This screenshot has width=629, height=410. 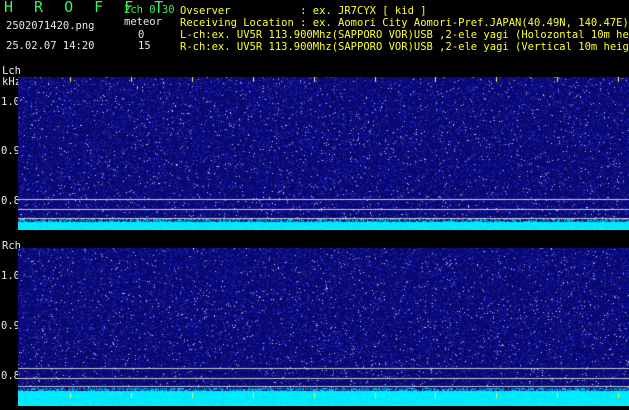 What do you see at coordinates (50, 46) in the screenshot?
I see `datetime: 25.02.07 14:20` at bounding box center [50, 46].